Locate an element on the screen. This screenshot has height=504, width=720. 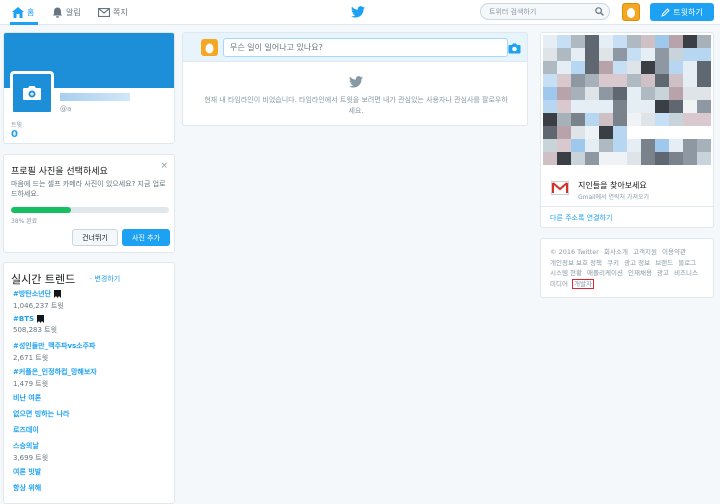
footer-link: 애플리케이션 is located at coordinates (605, 273).